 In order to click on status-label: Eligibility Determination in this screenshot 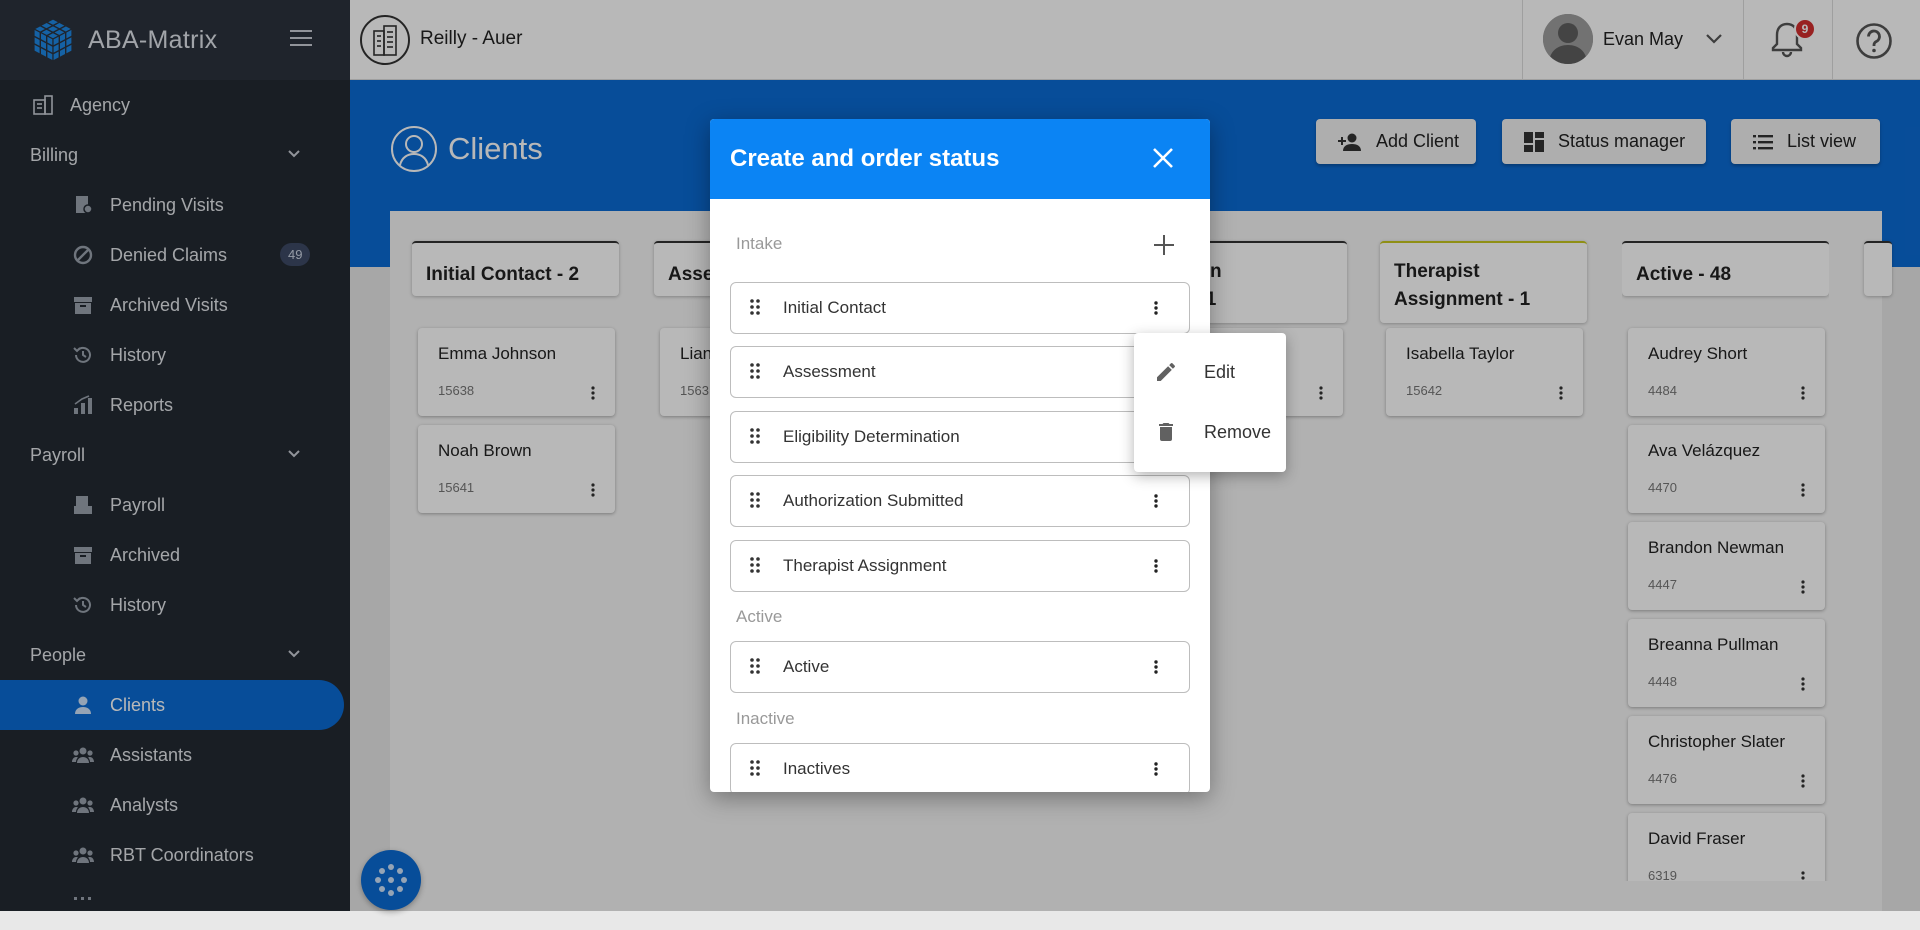, I will do `click(871, 436)`.